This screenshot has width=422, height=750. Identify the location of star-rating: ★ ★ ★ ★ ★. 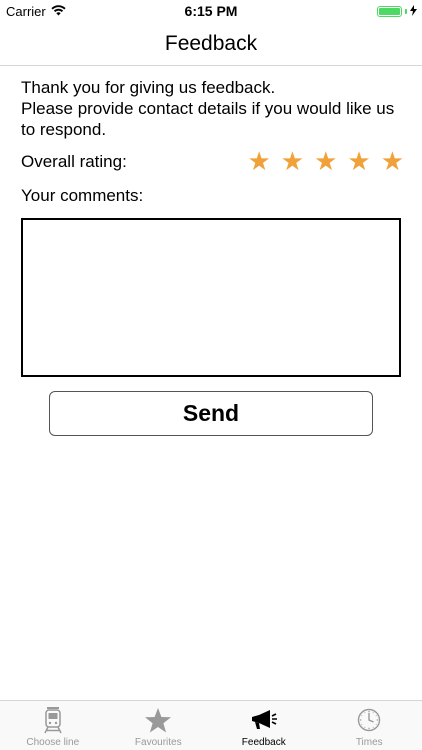
(325, 161).